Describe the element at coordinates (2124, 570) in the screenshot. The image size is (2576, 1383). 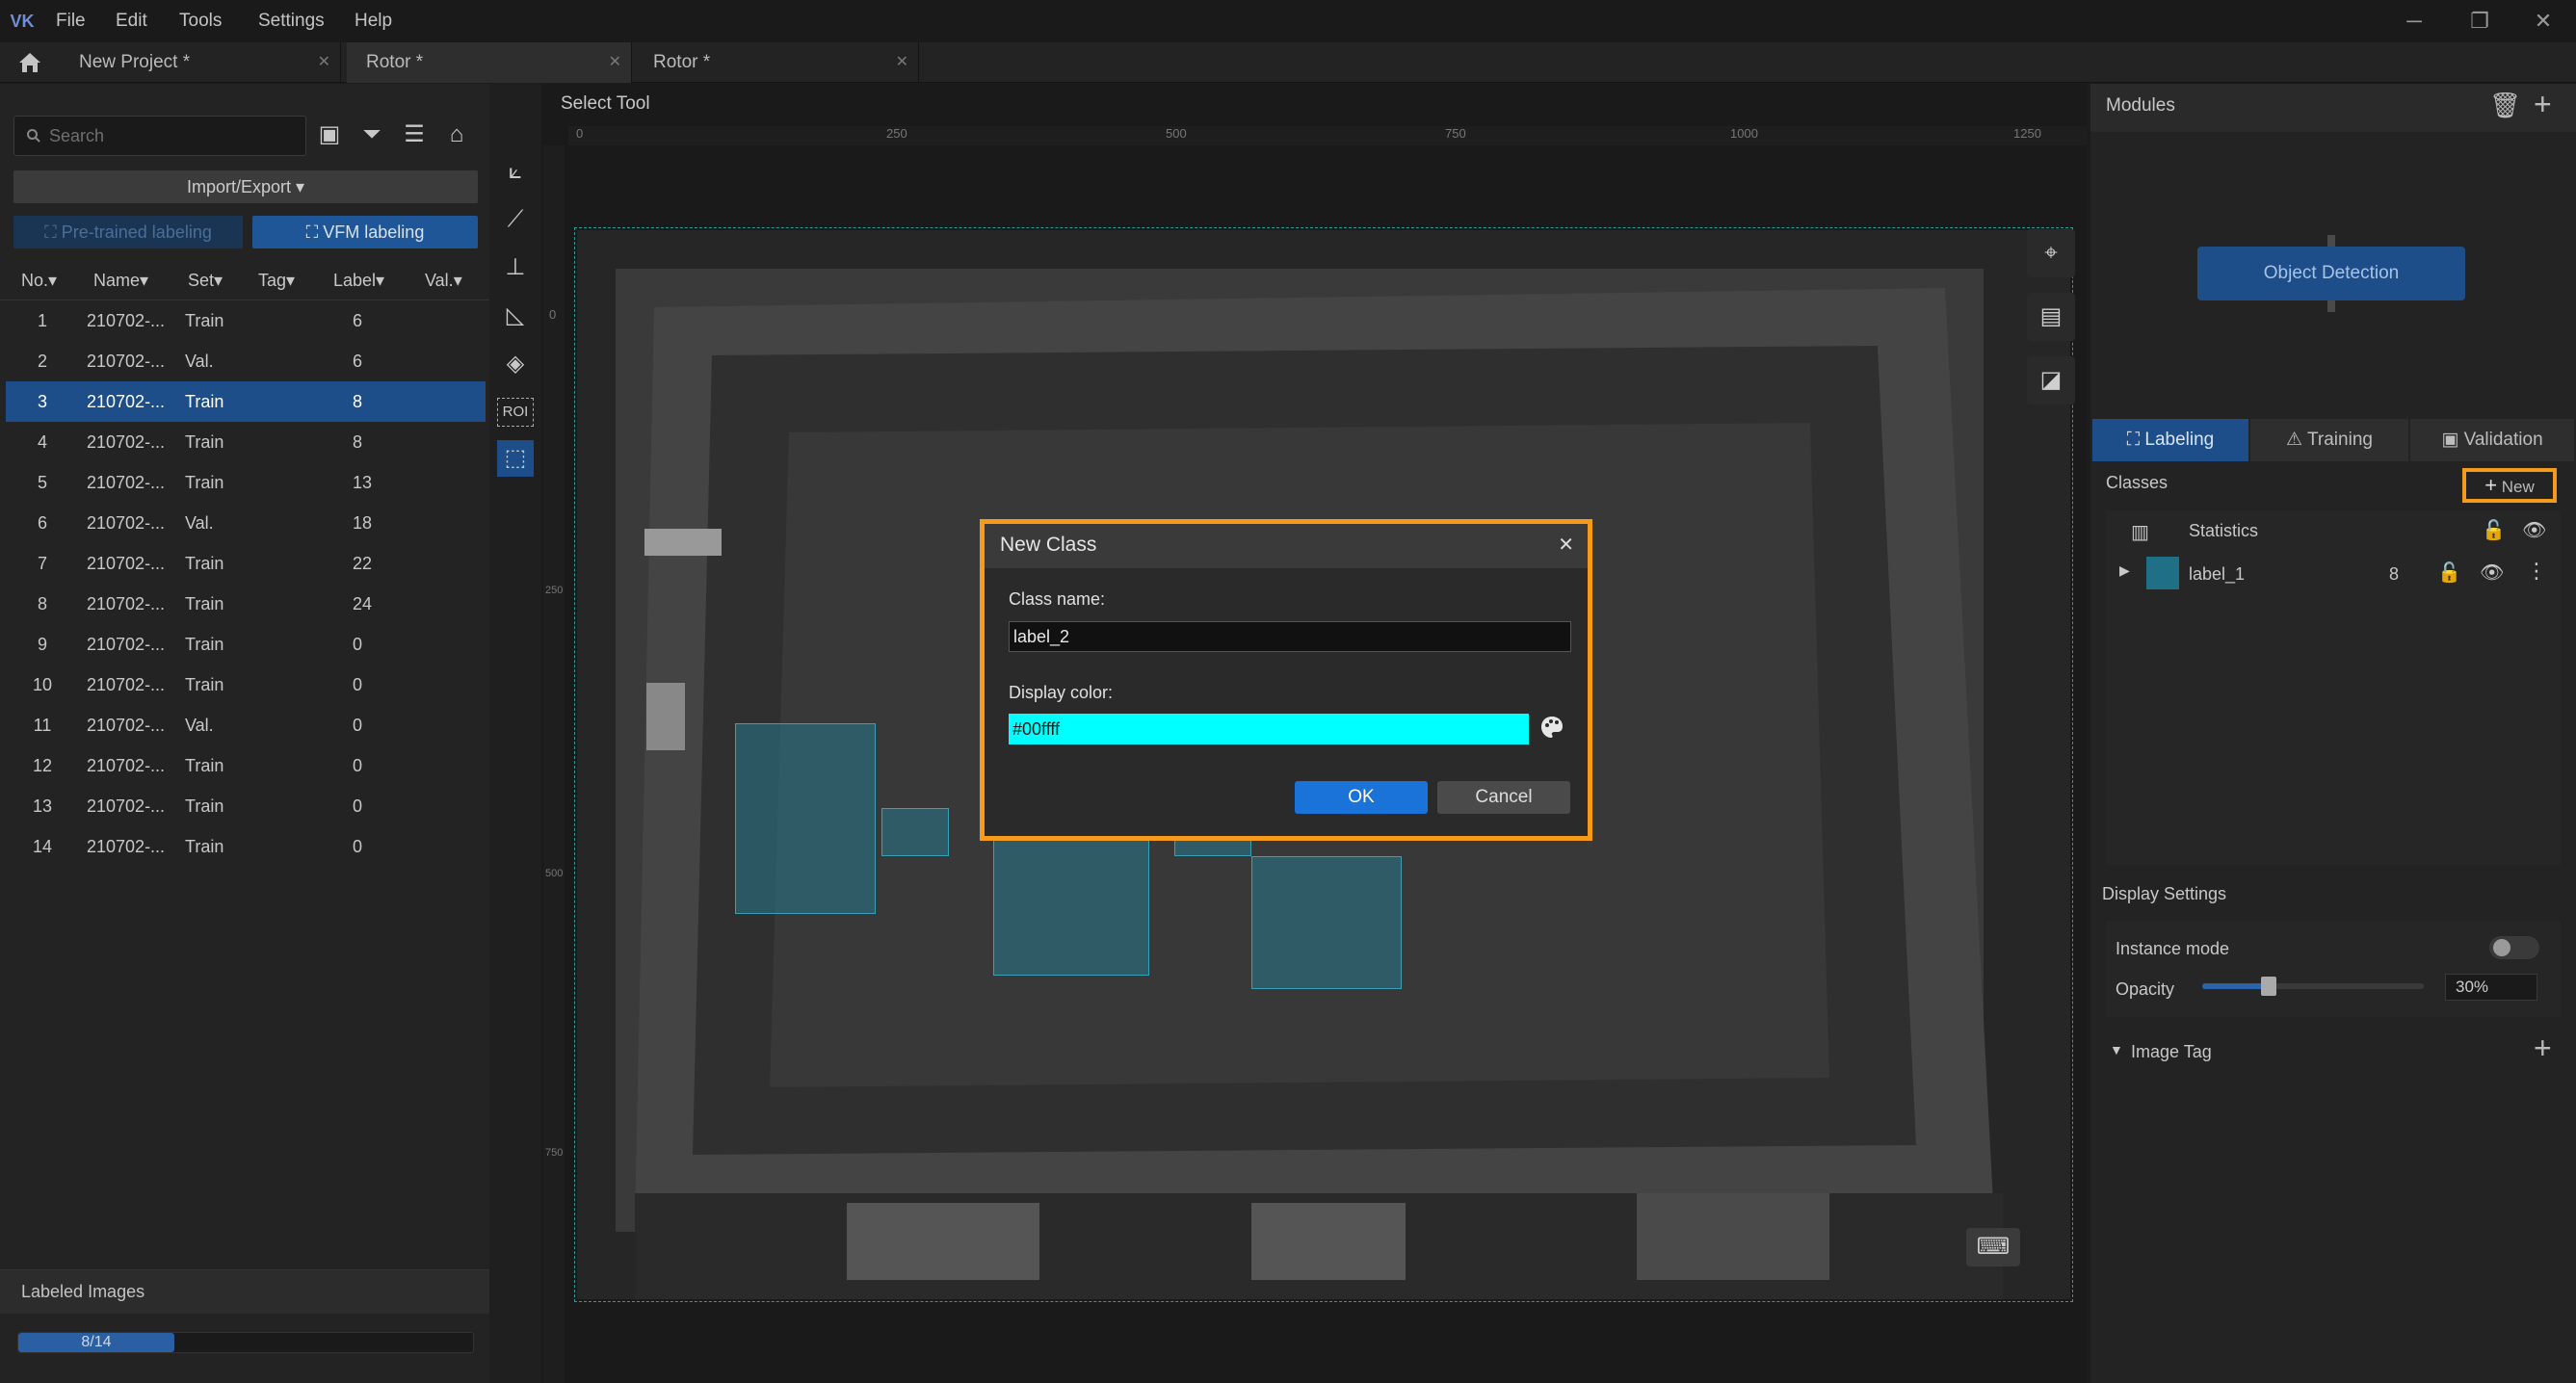
I see `expand-icon: ▶` at that location.